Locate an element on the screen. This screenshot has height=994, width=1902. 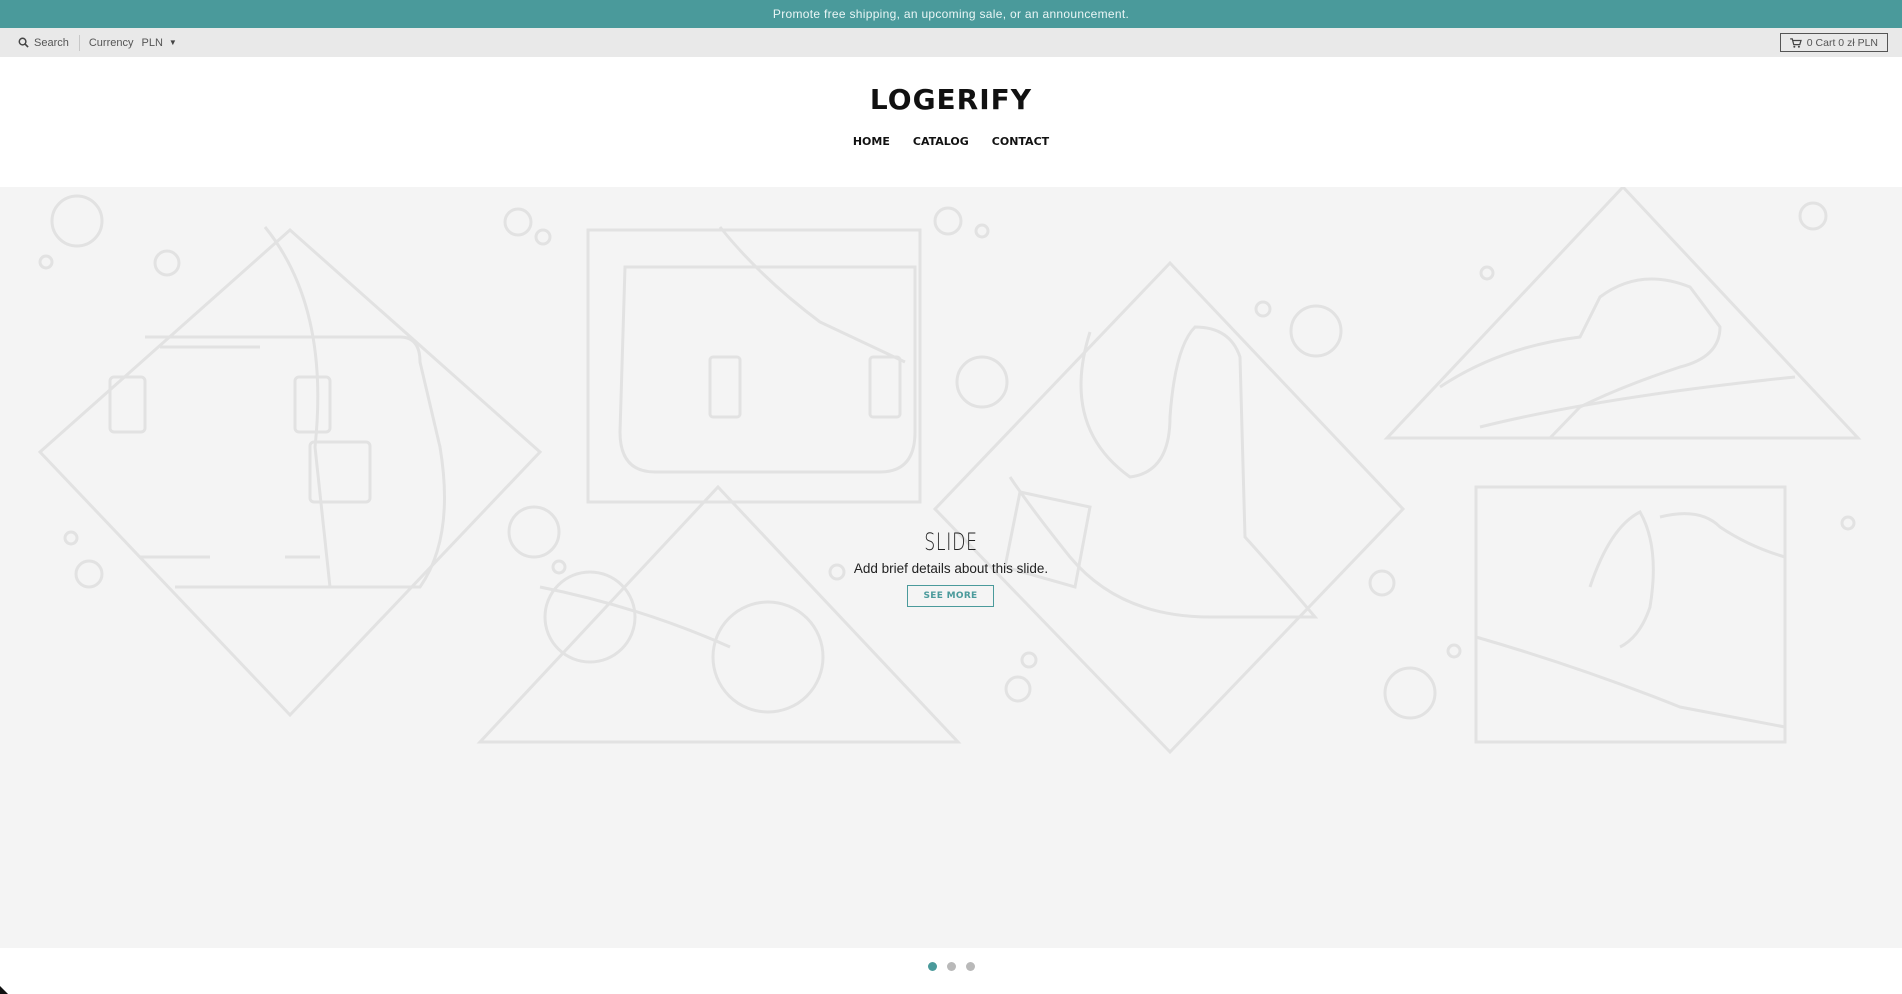
site-header: LOGERIFY HOME CATALOG CONTACT is located at coordinates (951, 122).